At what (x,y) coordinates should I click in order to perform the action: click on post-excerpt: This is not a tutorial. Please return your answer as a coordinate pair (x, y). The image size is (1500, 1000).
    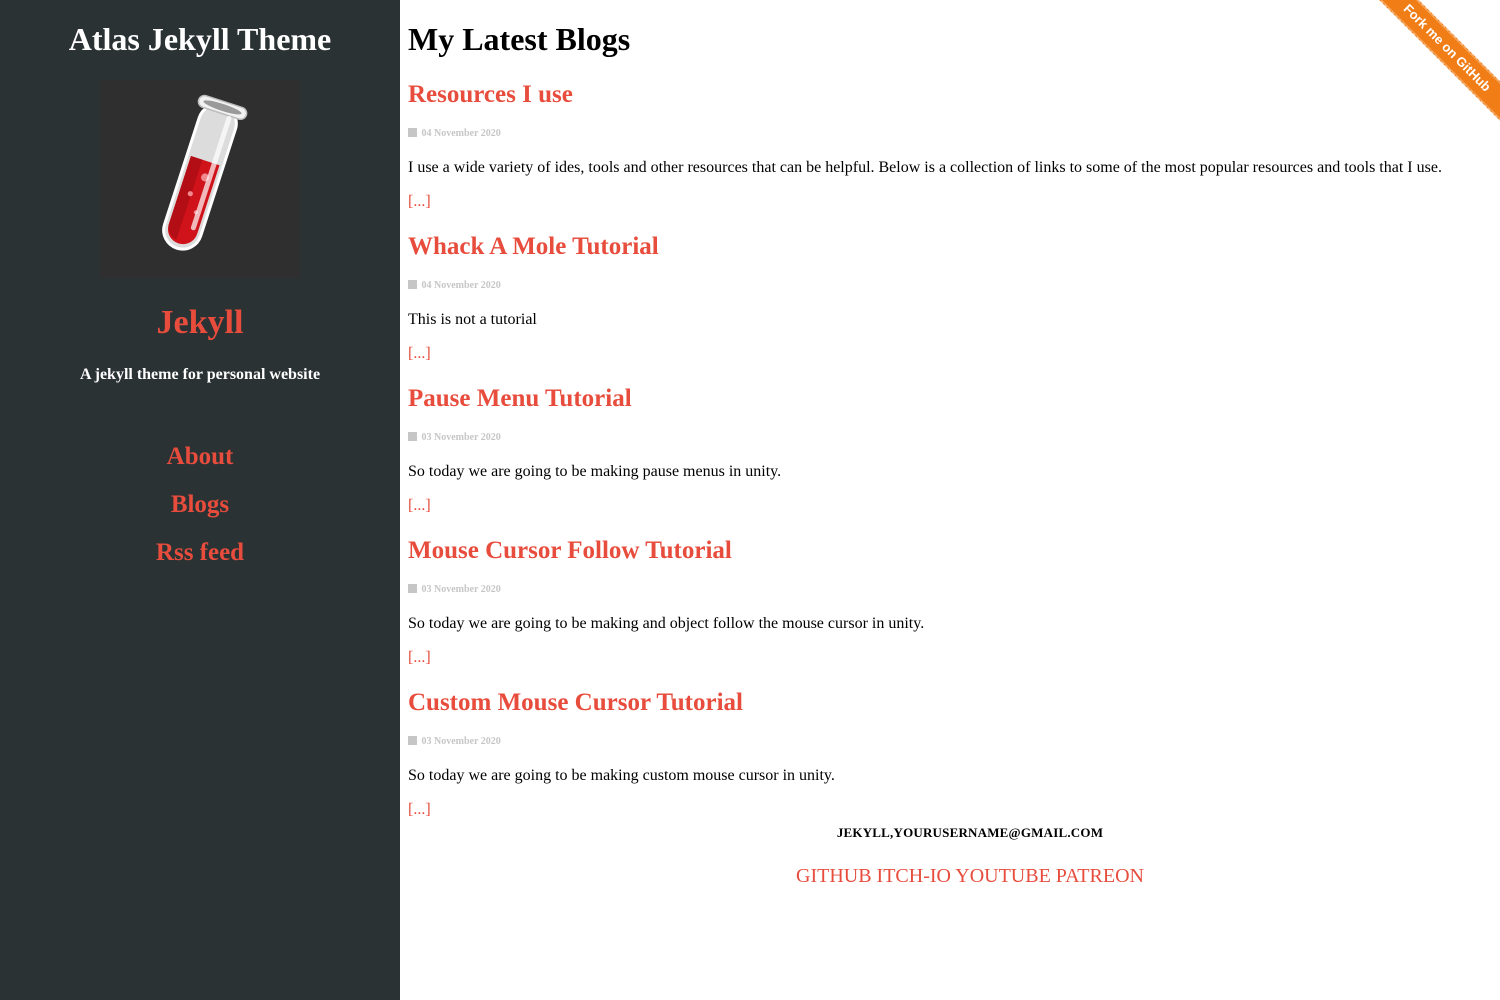
    Looking at the image, I should click on (472, 319).